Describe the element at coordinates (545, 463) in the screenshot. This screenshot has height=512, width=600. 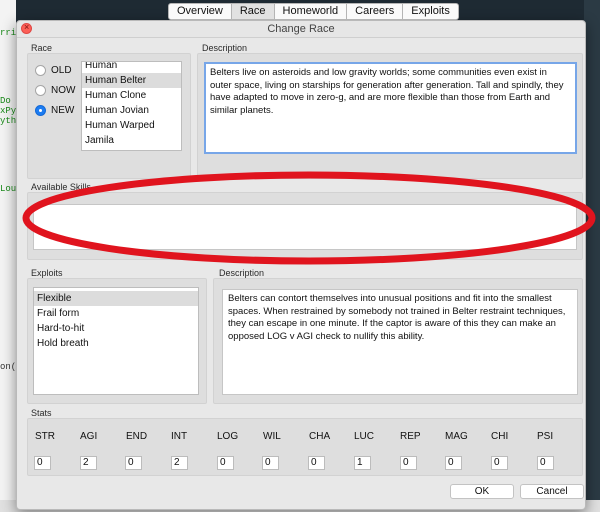
I see `stat-input-psi: 0` at that location.